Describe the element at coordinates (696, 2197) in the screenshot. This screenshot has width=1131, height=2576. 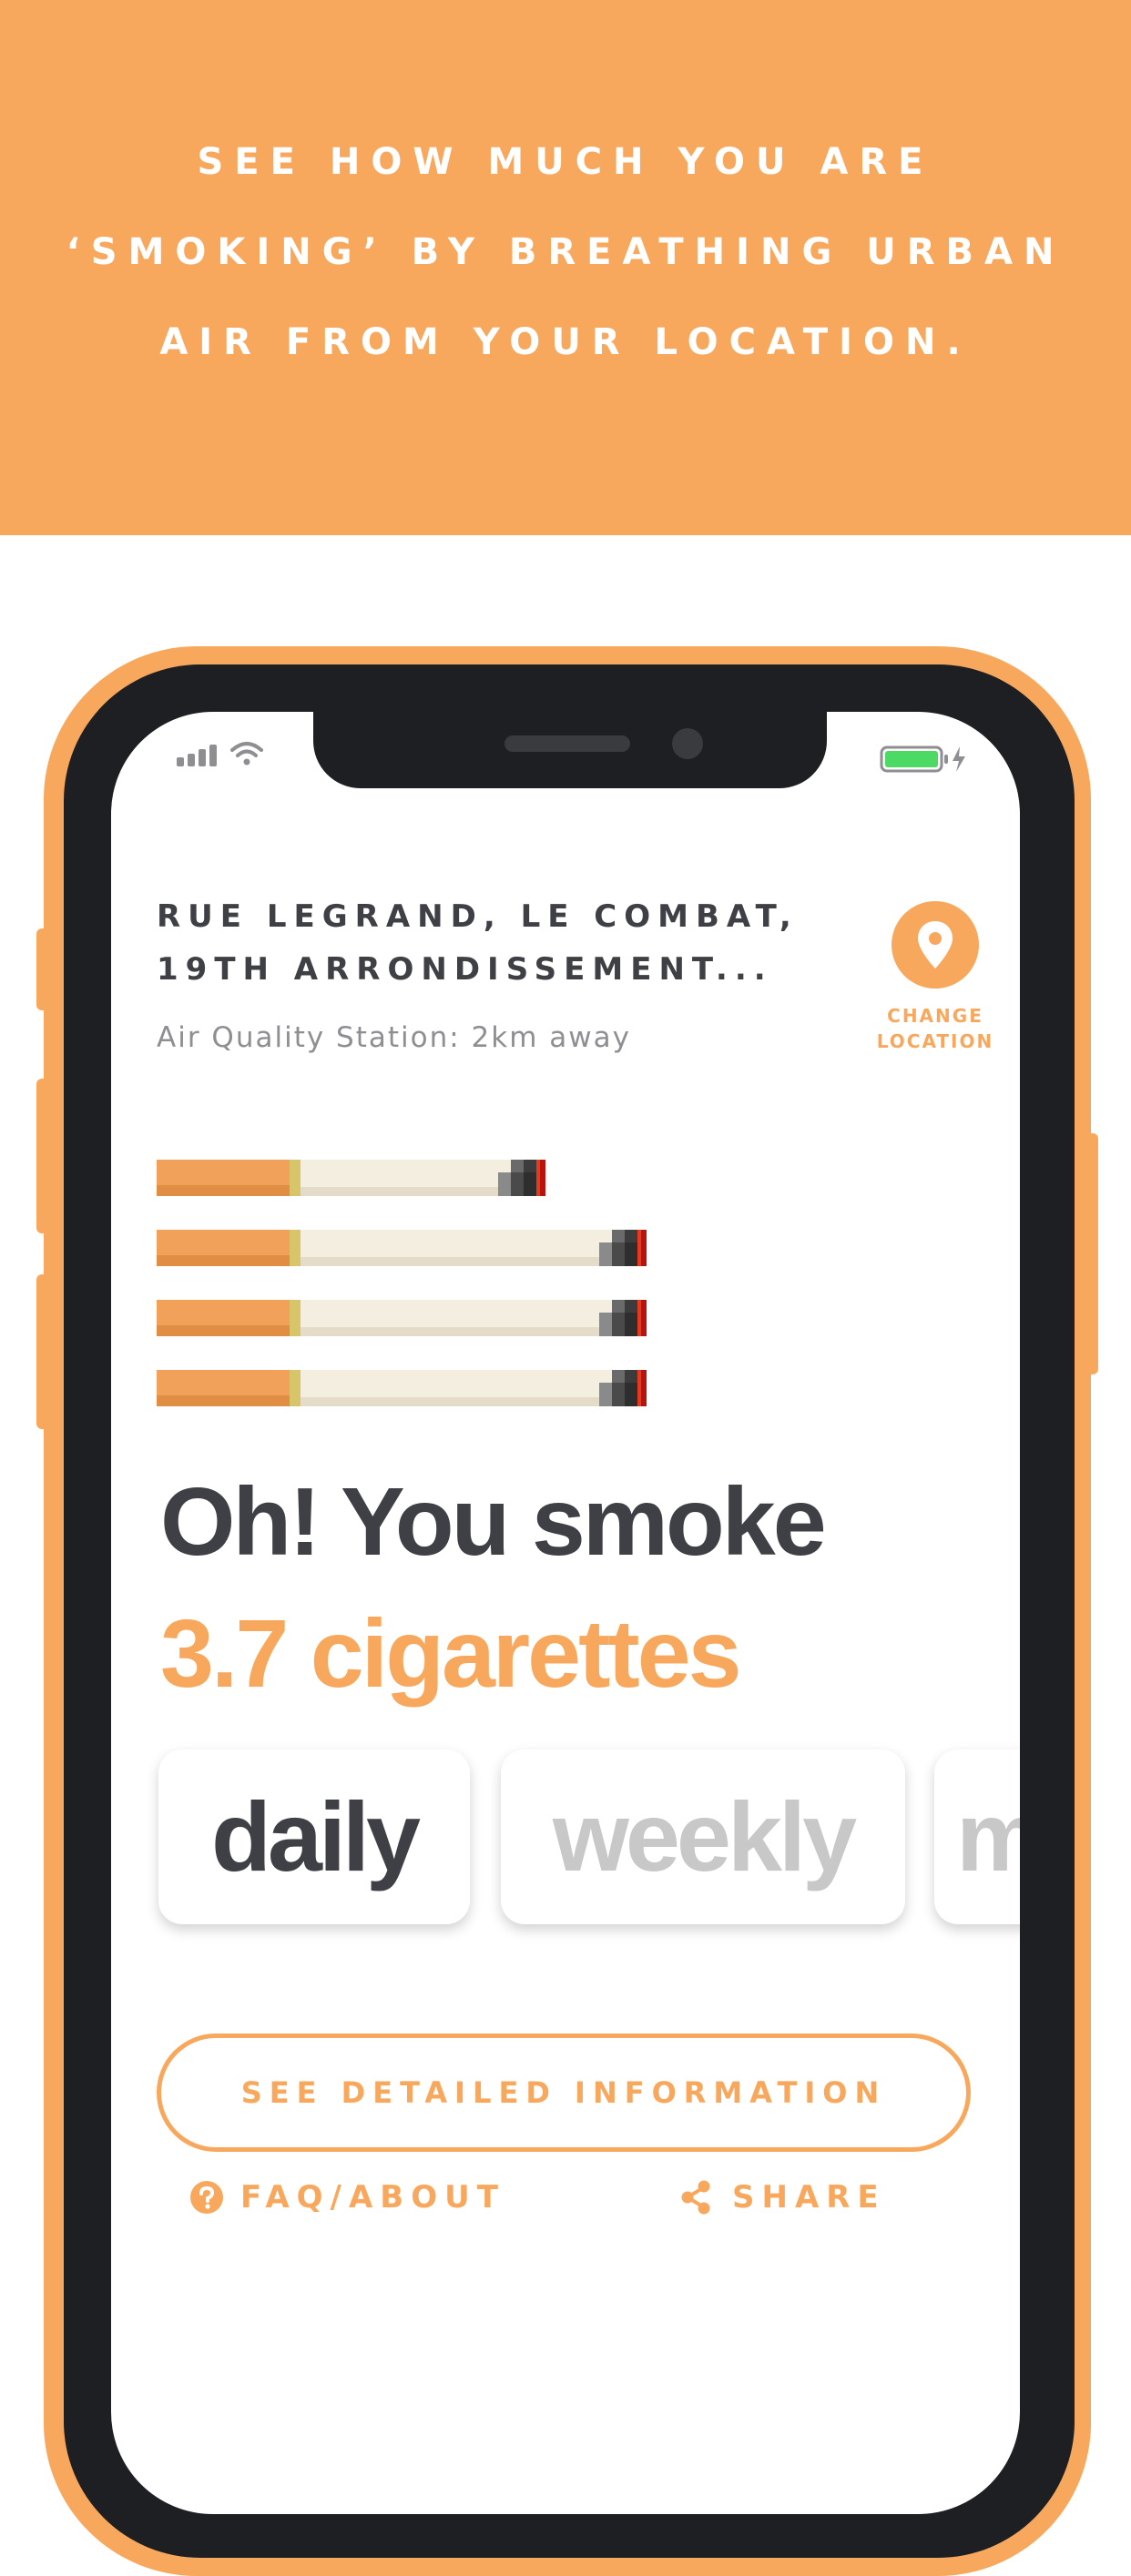
I see `share-icon` at that location.